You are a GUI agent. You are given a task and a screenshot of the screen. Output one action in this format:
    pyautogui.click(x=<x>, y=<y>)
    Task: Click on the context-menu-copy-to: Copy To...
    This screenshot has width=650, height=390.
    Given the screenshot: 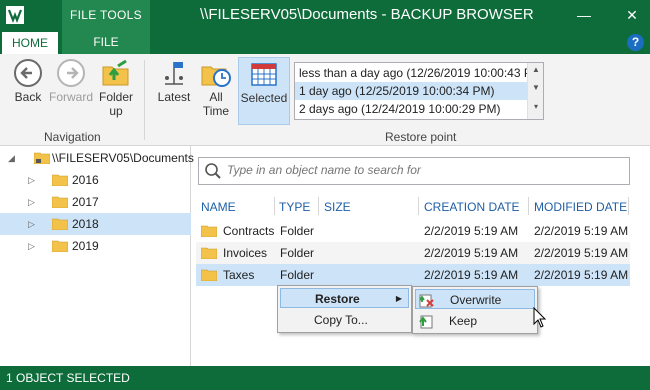 What is the action you would take?
    pyautogui.click(x=344, y=320)
    